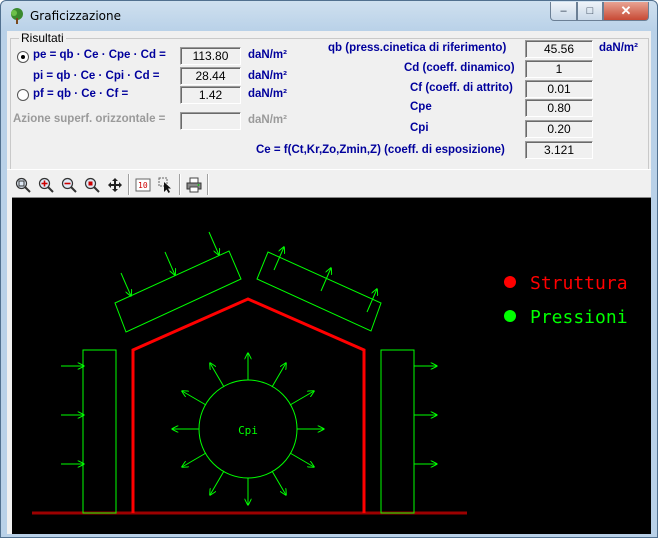  I want to click on print-icon, so click(194, 184).